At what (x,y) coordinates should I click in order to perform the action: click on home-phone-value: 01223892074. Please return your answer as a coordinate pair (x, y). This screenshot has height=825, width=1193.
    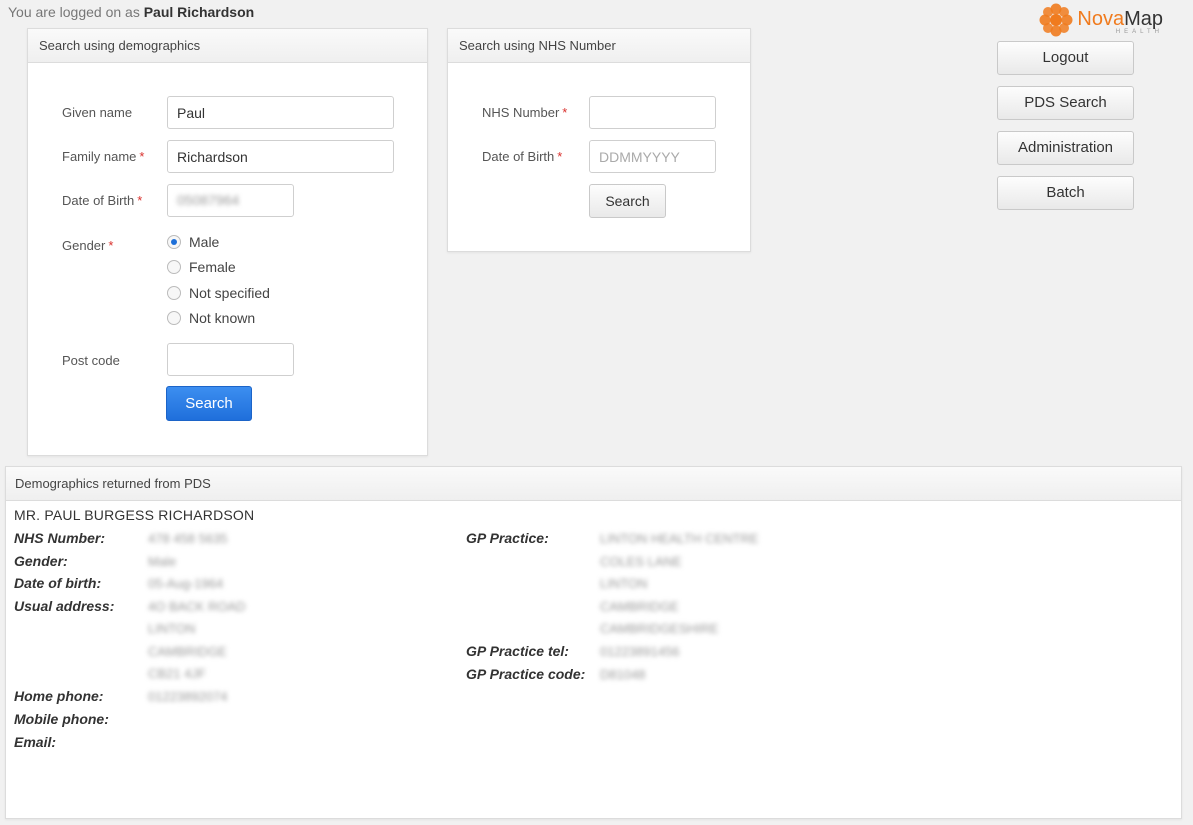
    Looking at the image, I should click on (188, 696).